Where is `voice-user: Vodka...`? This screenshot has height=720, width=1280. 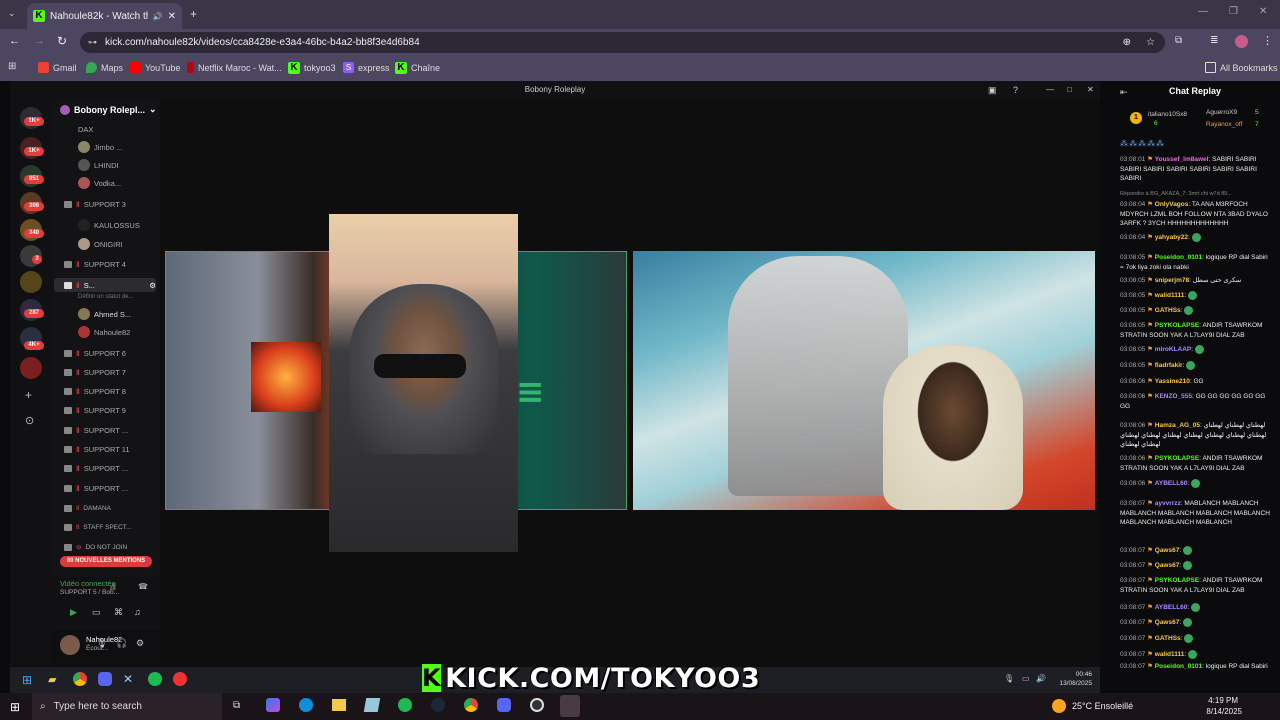 voice-user: Vodka... is located at coordinates (99, 183).